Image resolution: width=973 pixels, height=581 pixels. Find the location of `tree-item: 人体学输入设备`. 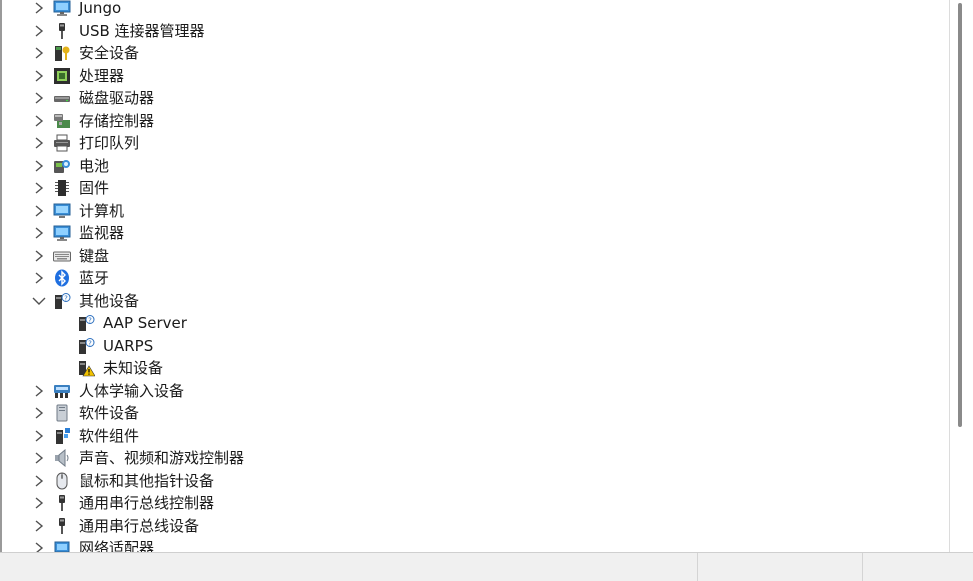

tree-item: 人体学输入设备 is located at coordinates (472, 391).